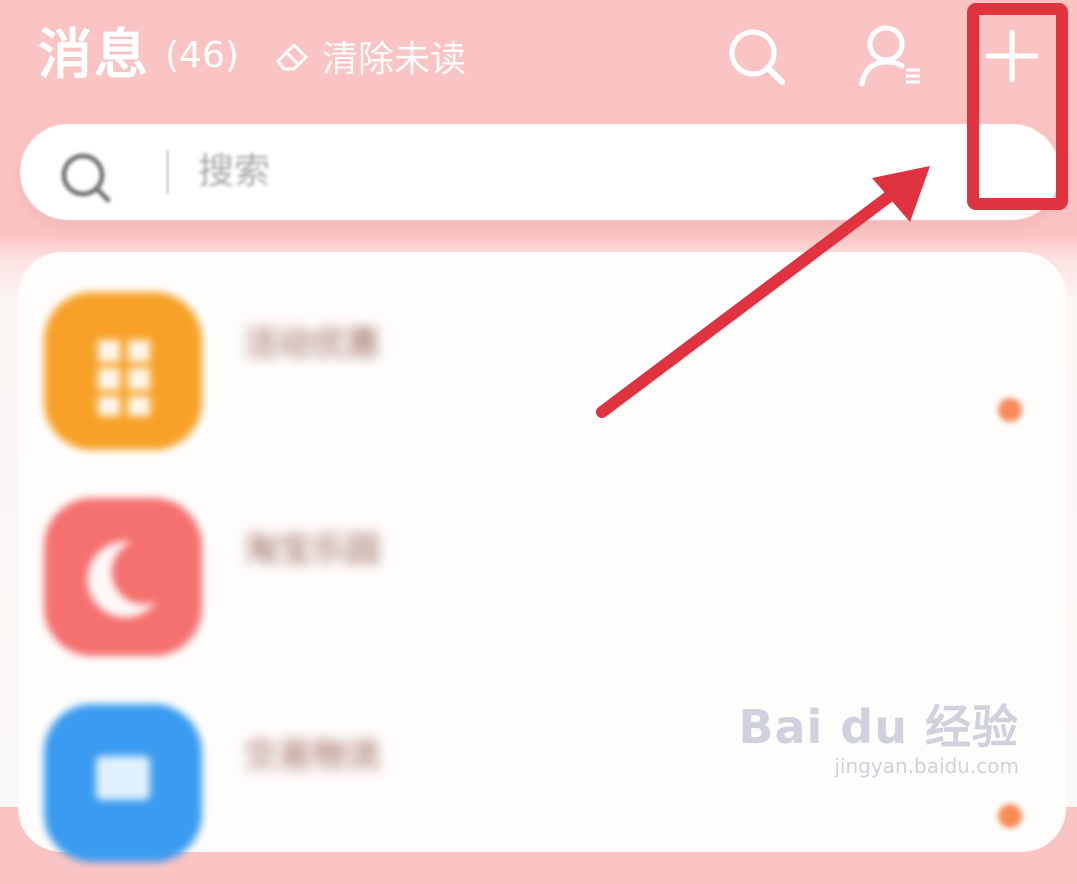 This screenshot has height=884, width=1077. I want to click on watermark: Bai du 经验 jingyan.baidu.com, so click(878, 740).